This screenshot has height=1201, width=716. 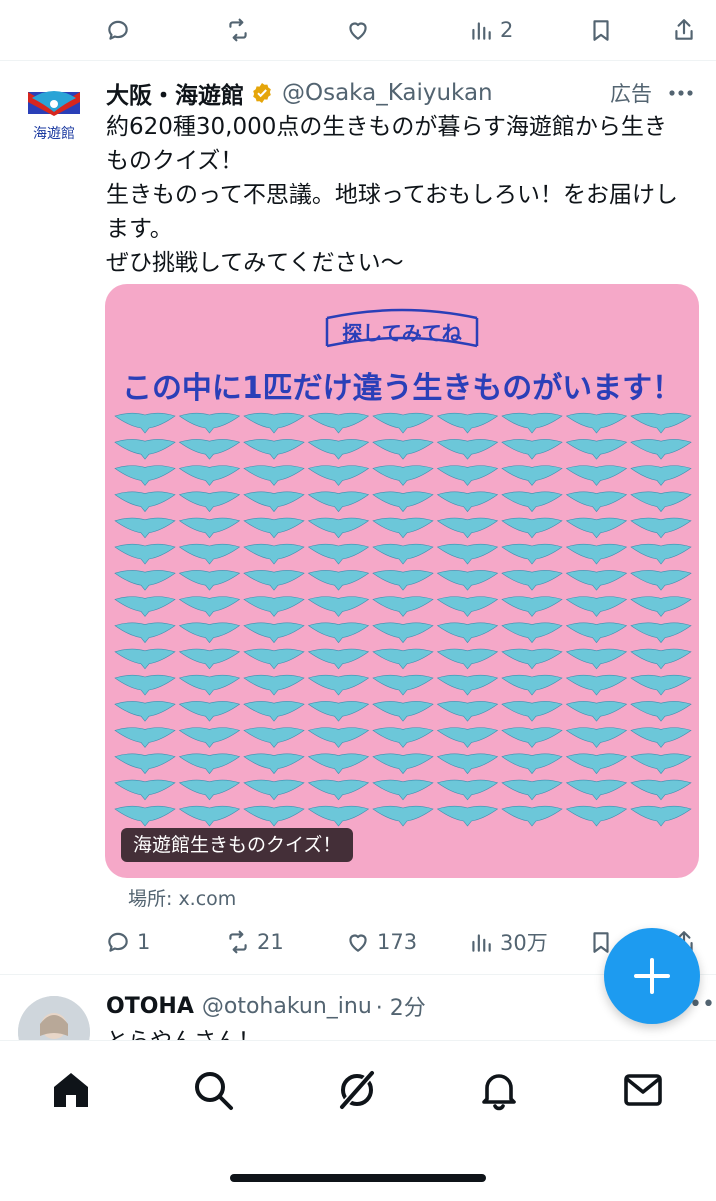 What do you see at coordinates (127, 942) in the screenshot?
I see `reply-button: 1` at bounding box center [127, 942].